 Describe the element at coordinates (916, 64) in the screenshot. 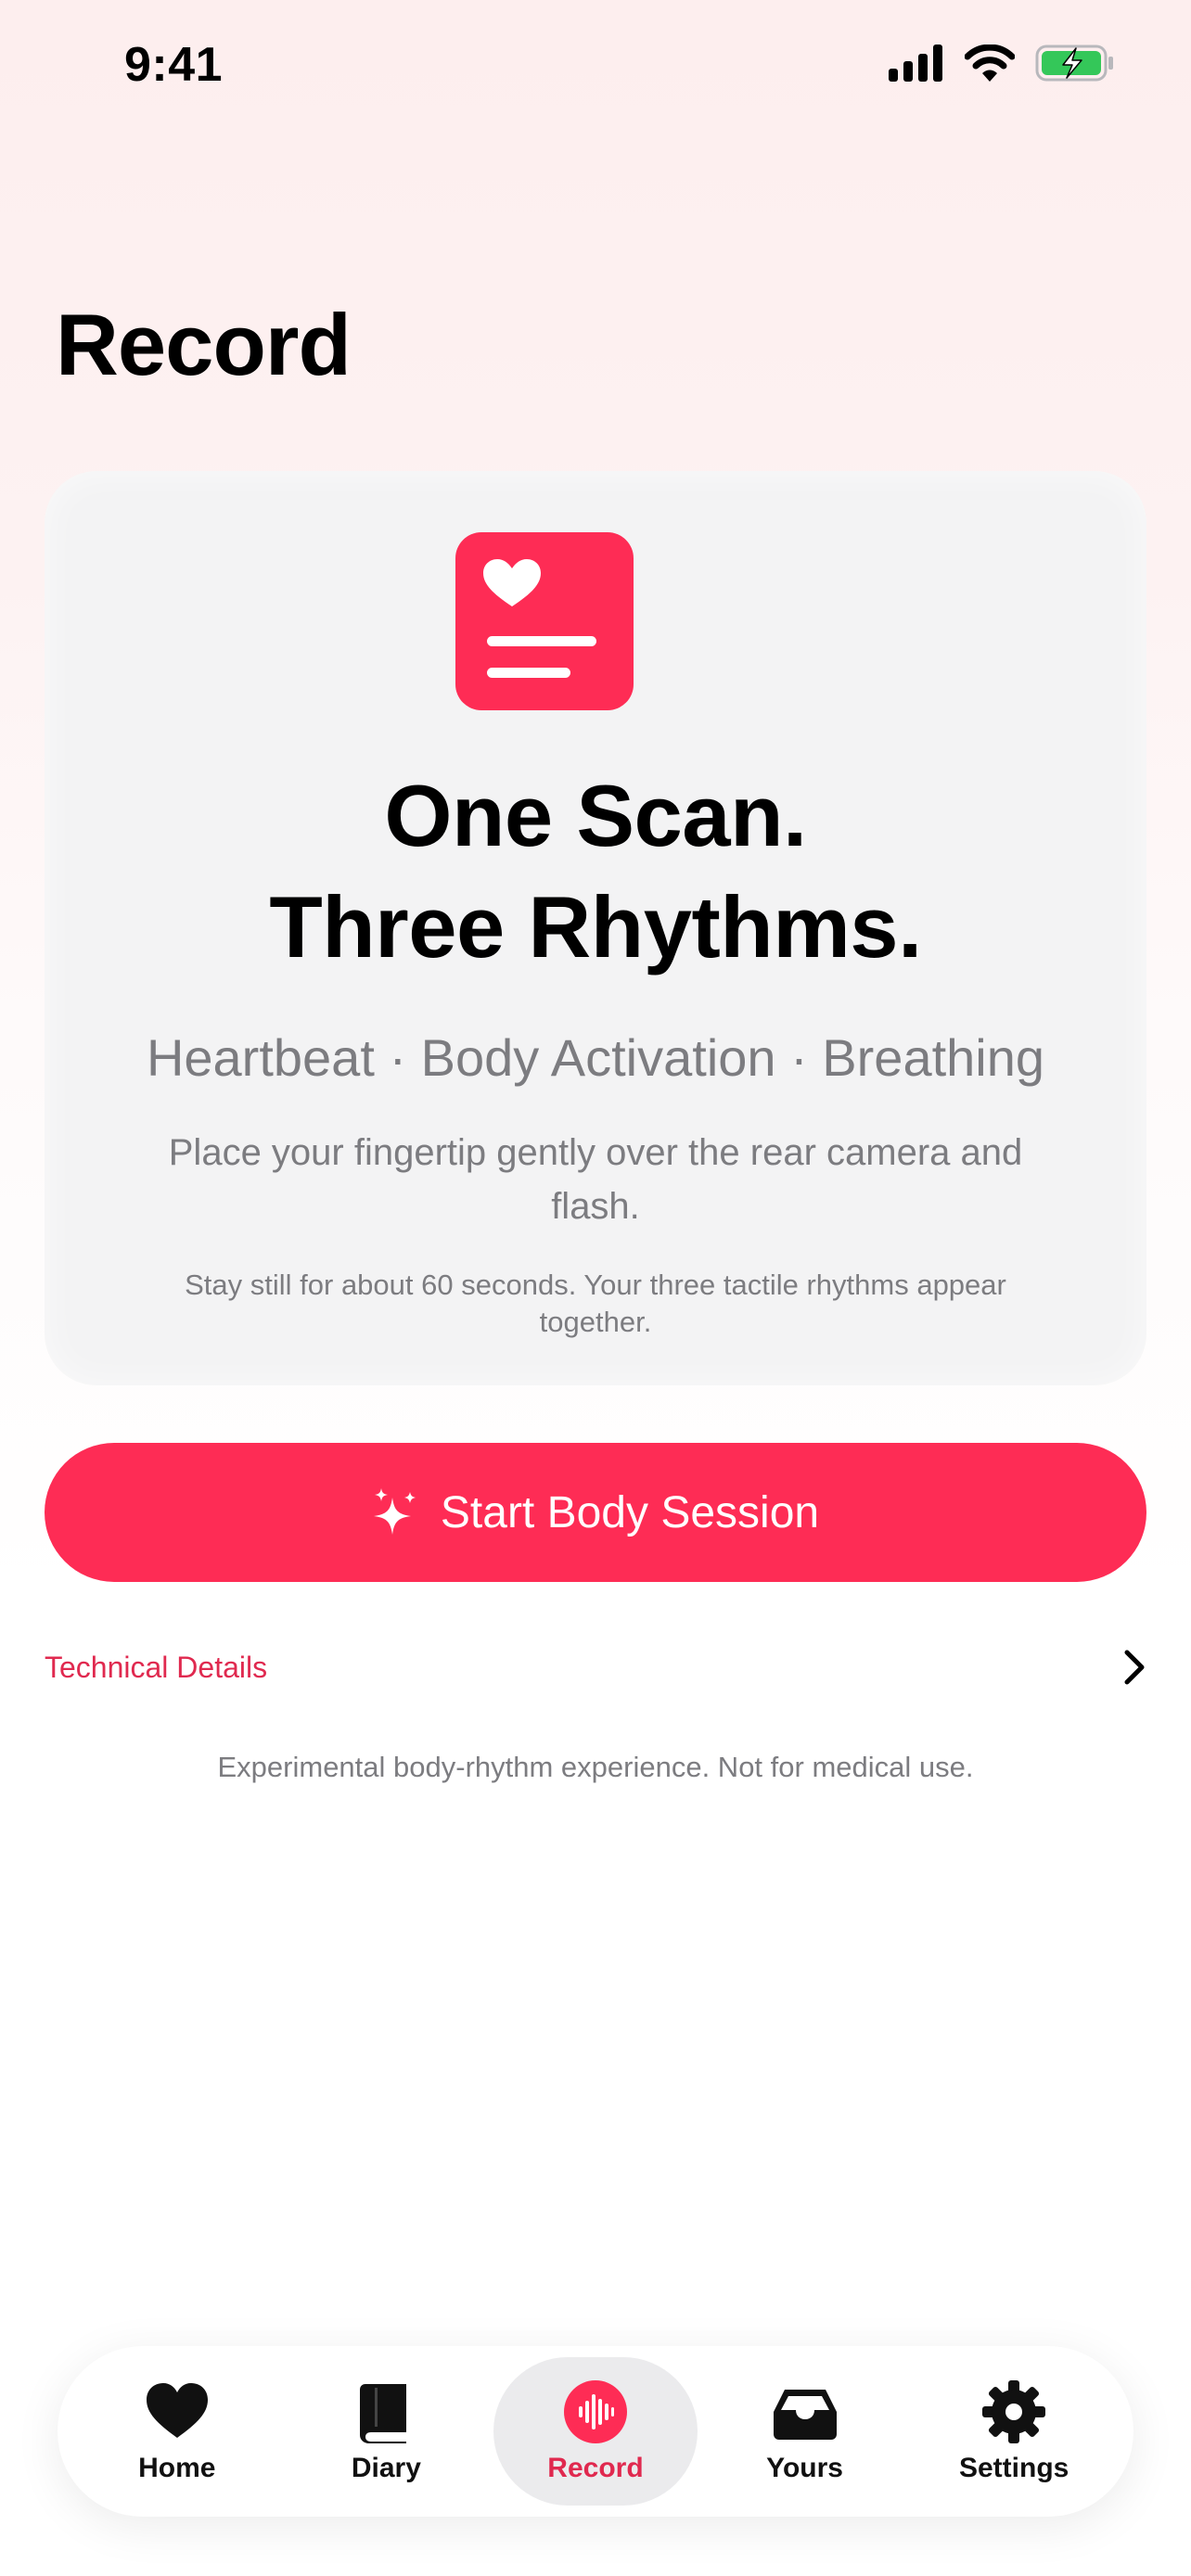

I see `cellular-signal-icon` at that location.